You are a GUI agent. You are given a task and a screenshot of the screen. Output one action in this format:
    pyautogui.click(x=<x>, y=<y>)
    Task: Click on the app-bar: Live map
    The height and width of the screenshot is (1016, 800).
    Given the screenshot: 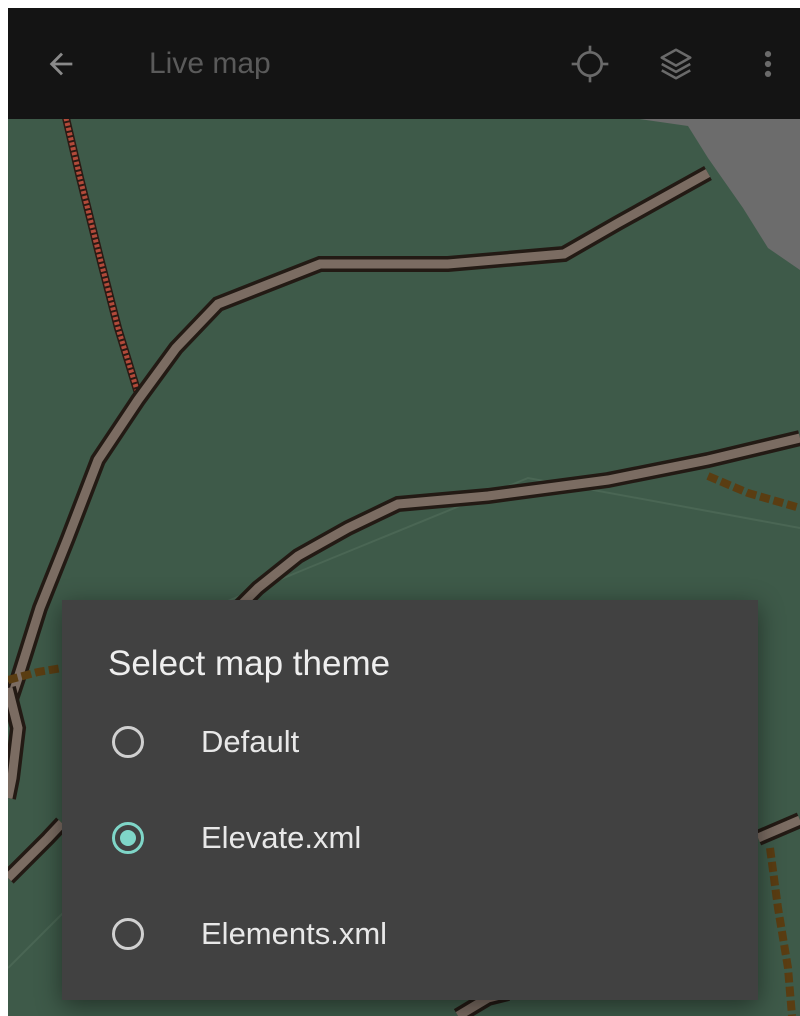 What is the action you would take?
    pyautogui.click(x=404, y=63)
    